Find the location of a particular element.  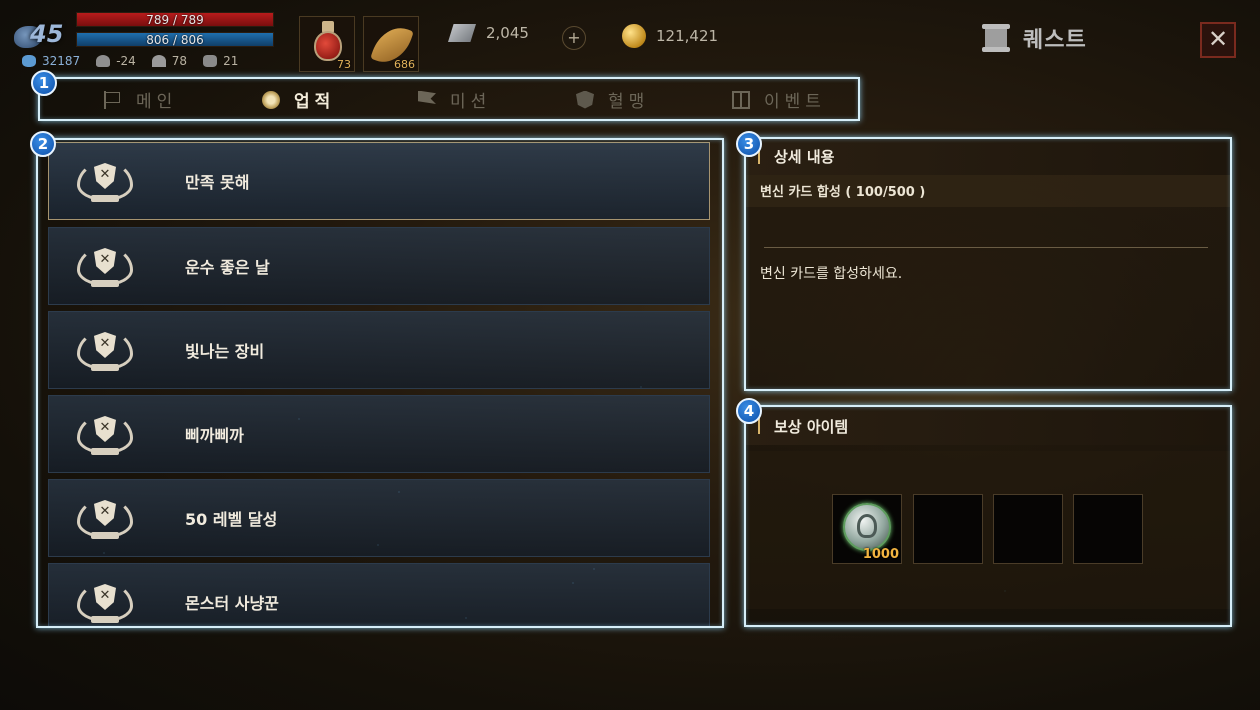

level-badge: 45 is located at coordinates (43, 29).